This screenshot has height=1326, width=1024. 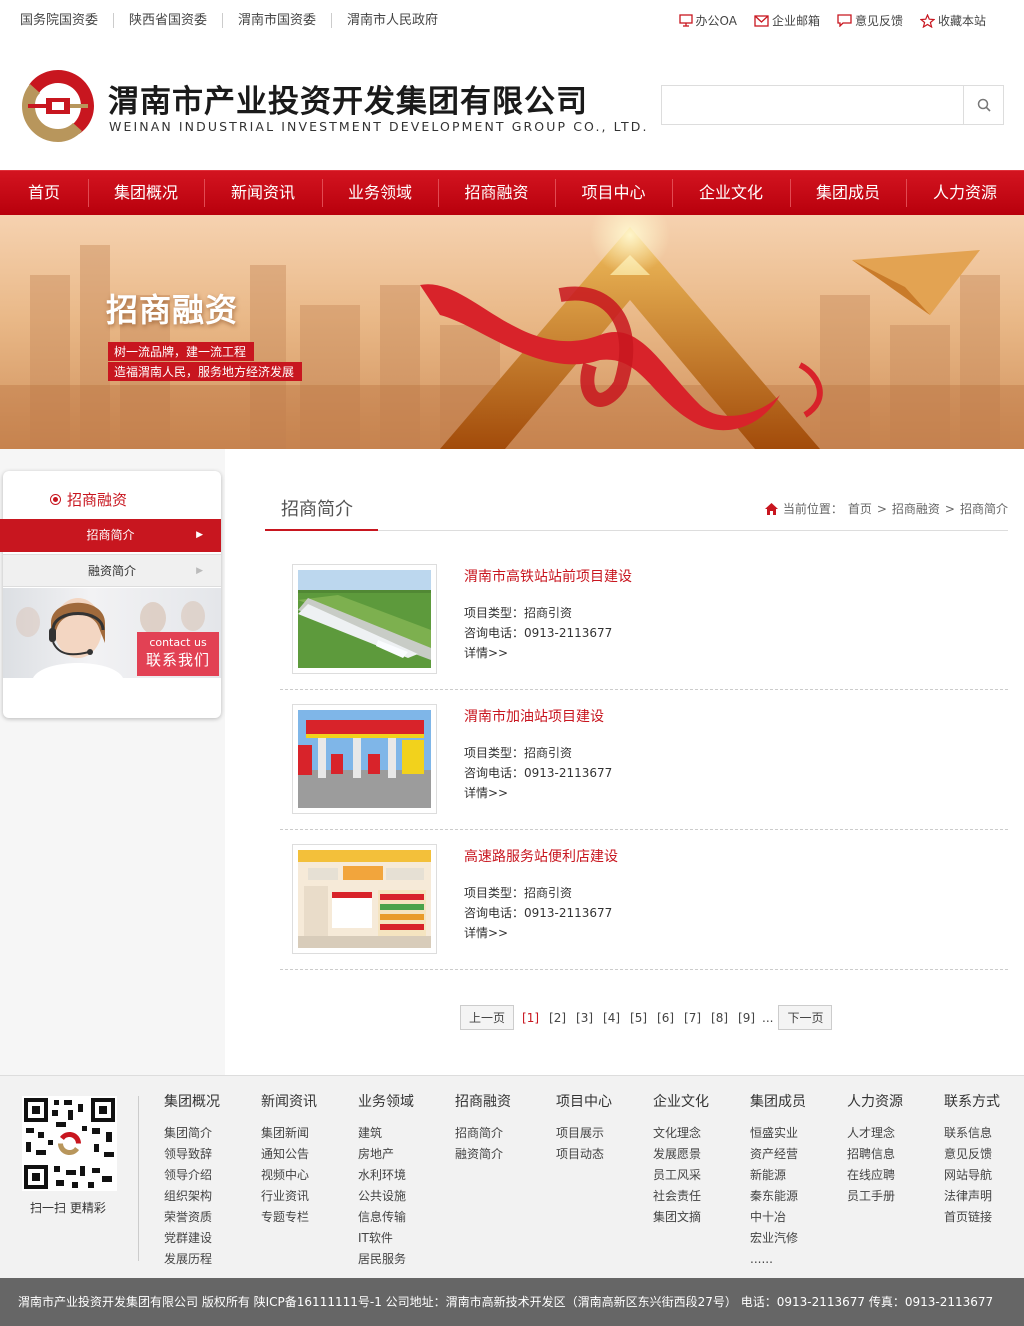 I want to click on footer-col-head: 招商融资, so click(x=483, y=1101).